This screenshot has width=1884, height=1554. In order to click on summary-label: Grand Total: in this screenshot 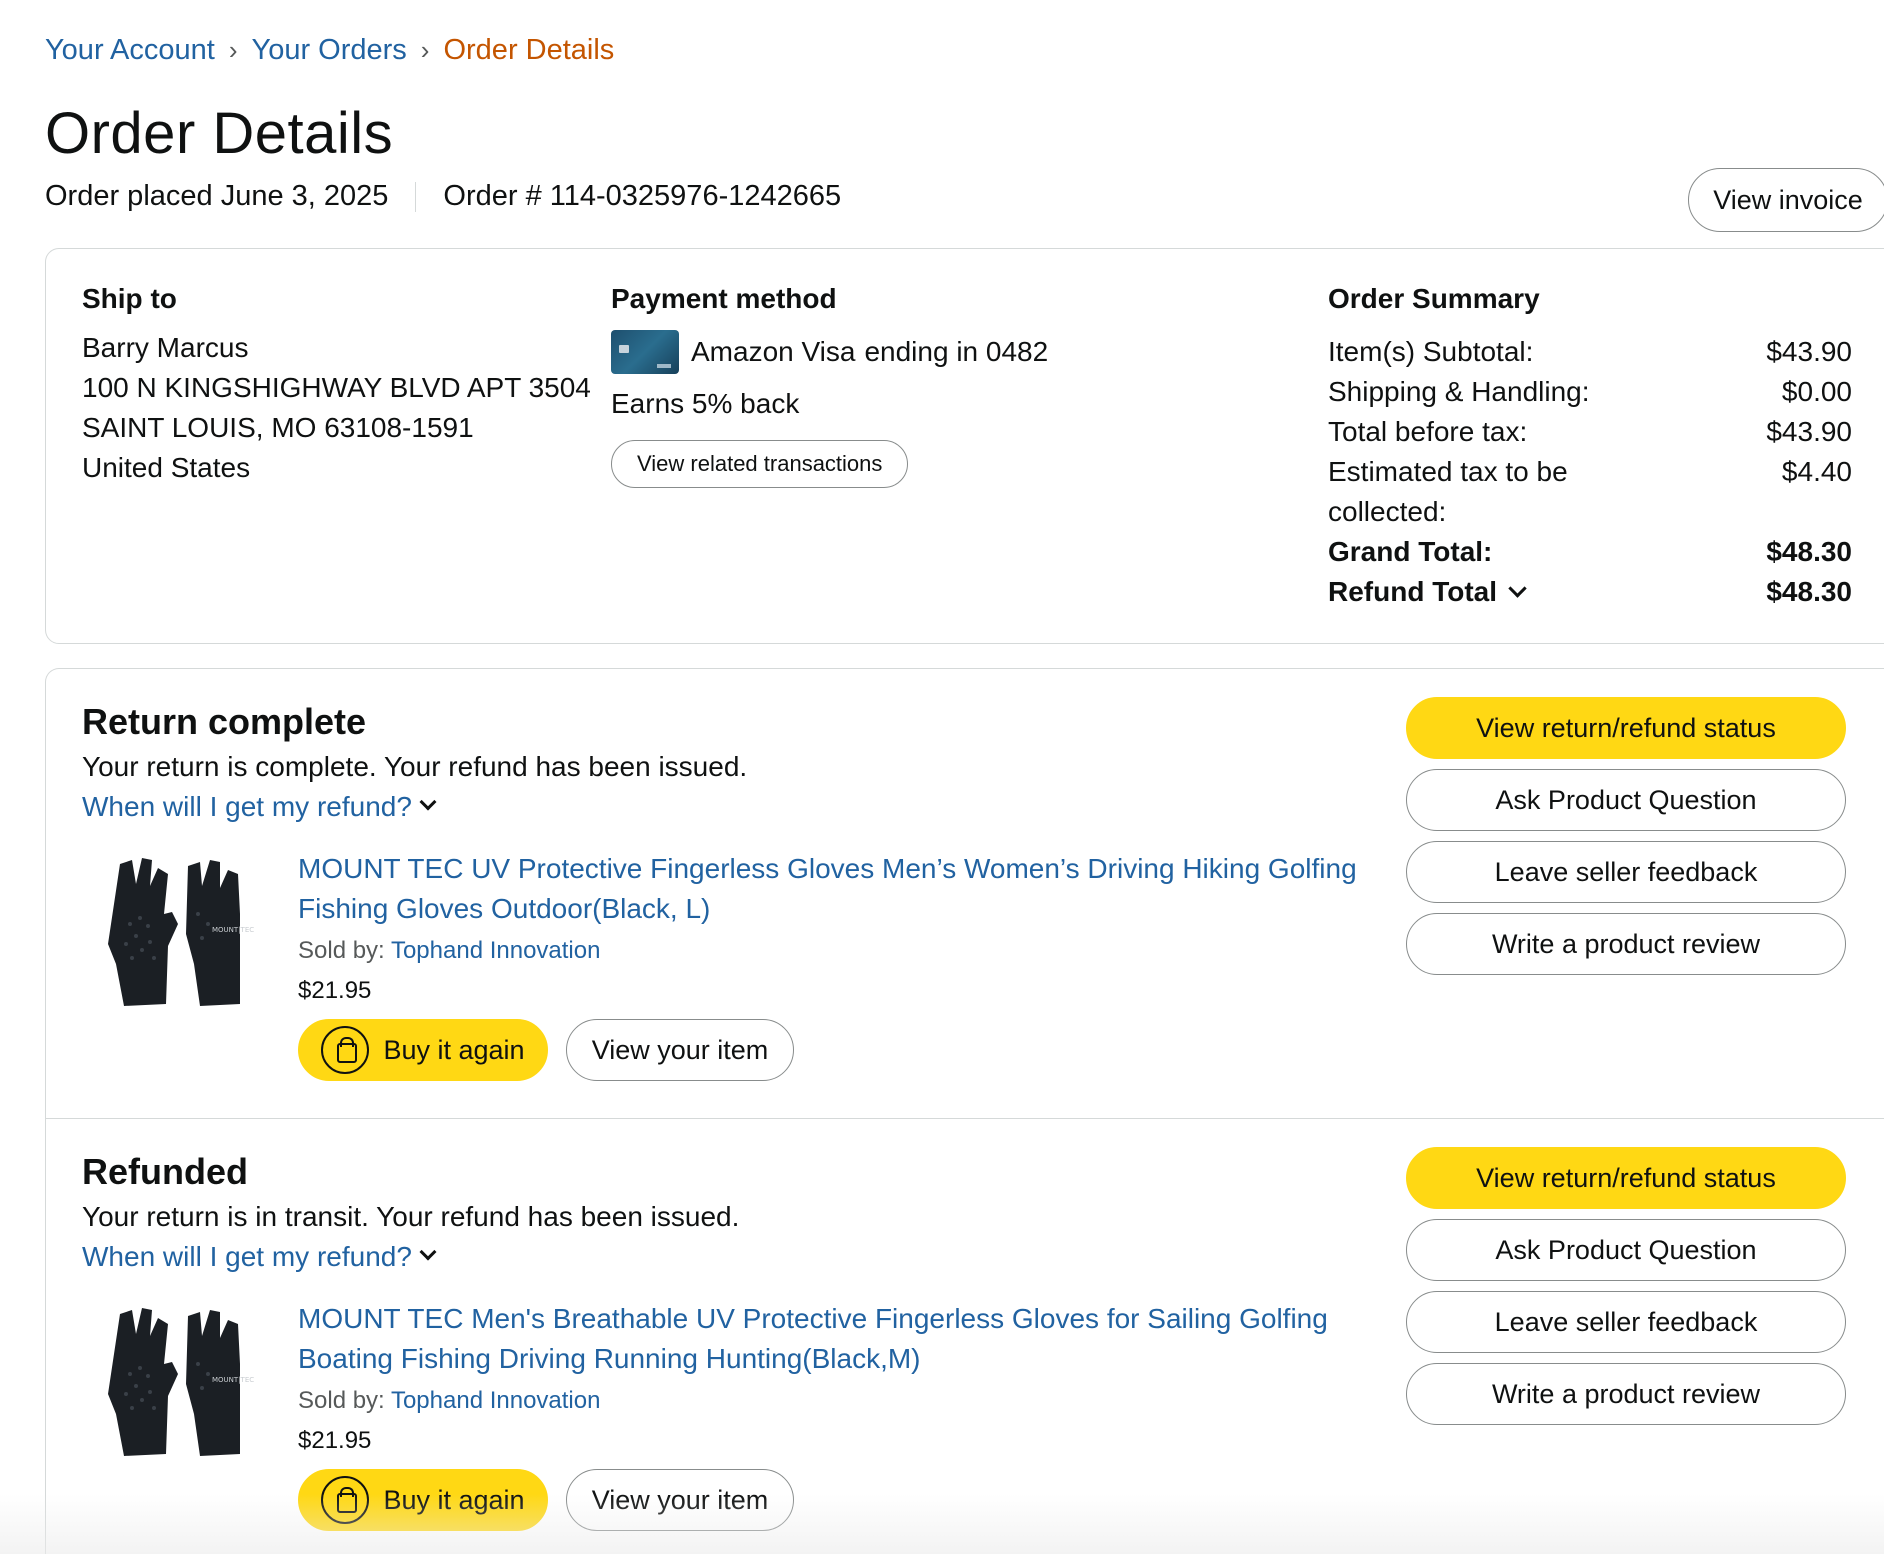, I will do `click(1410, 551)`.